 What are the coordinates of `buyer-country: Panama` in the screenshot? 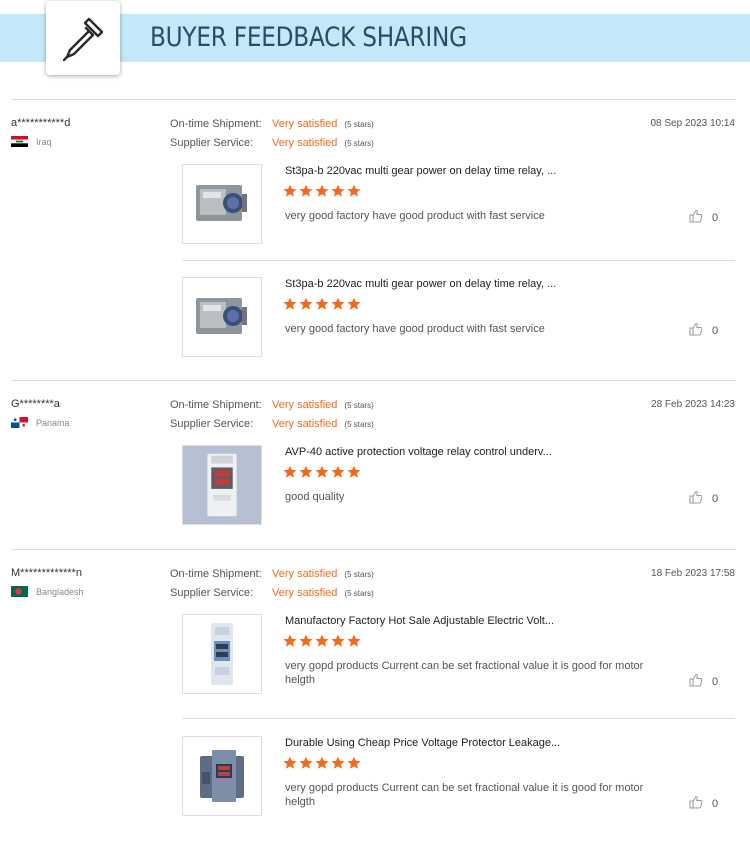 It's located at (40, 422).